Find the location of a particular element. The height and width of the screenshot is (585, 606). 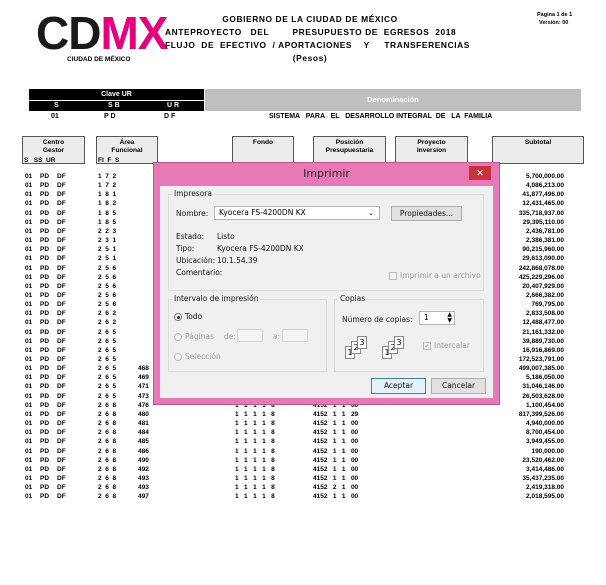

row-subtotal: 3,414,486.00 is located at coordinates (545, 469).